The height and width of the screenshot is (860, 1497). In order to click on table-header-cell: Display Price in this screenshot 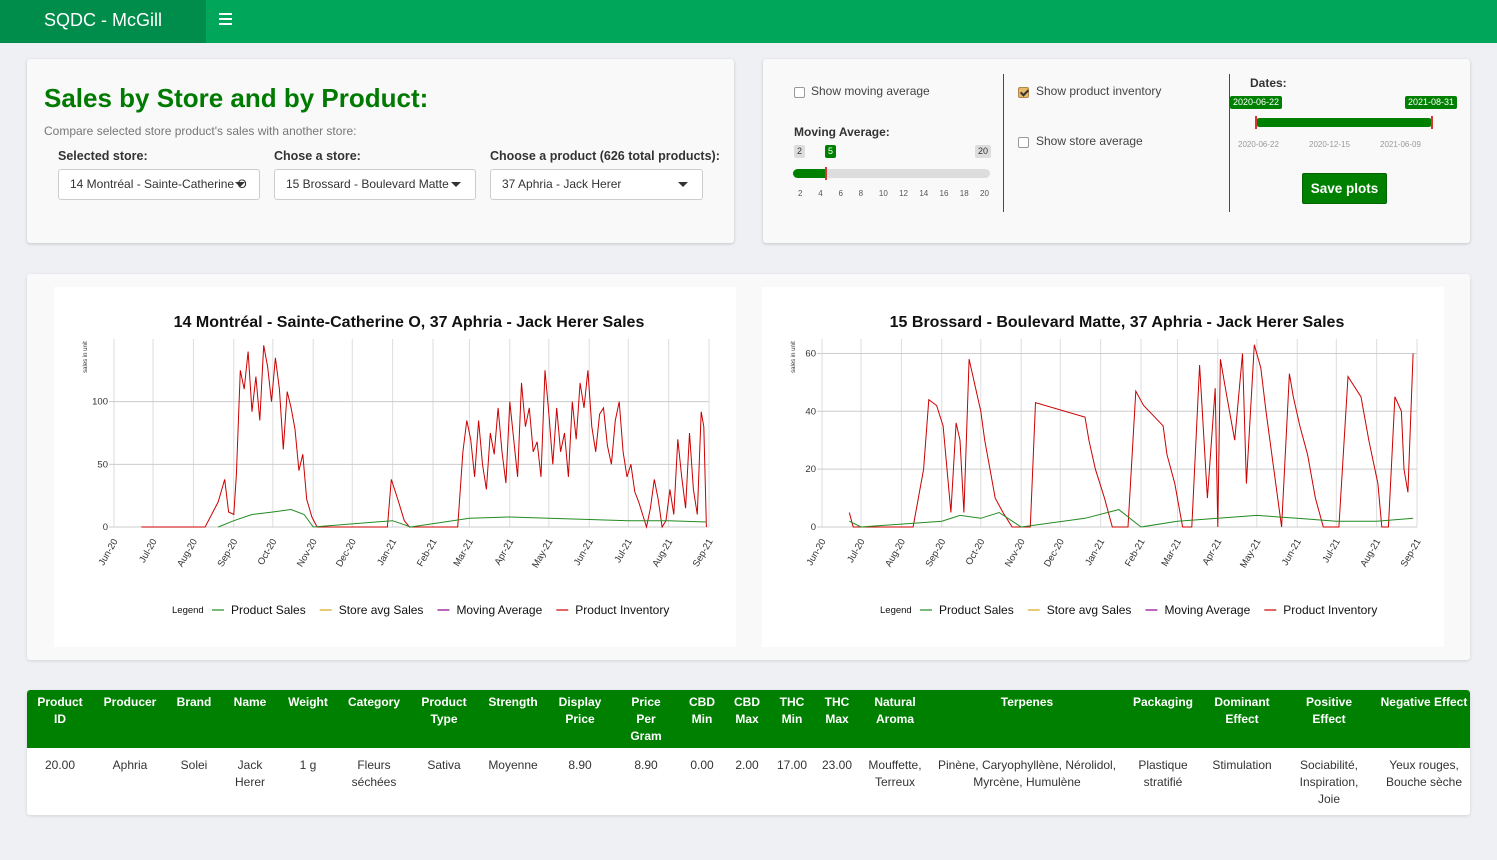, I will do `click(580, 711)`.